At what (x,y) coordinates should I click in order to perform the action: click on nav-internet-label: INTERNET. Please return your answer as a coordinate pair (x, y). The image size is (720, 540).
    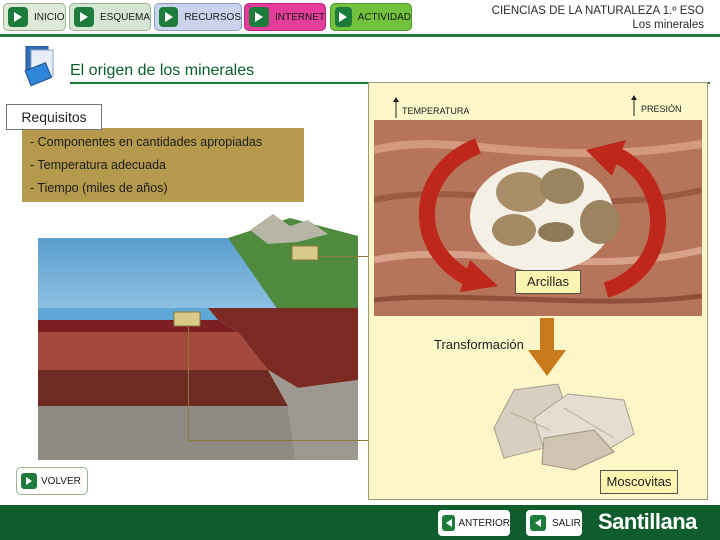
    Looking at the image, I should click on (300, 17).